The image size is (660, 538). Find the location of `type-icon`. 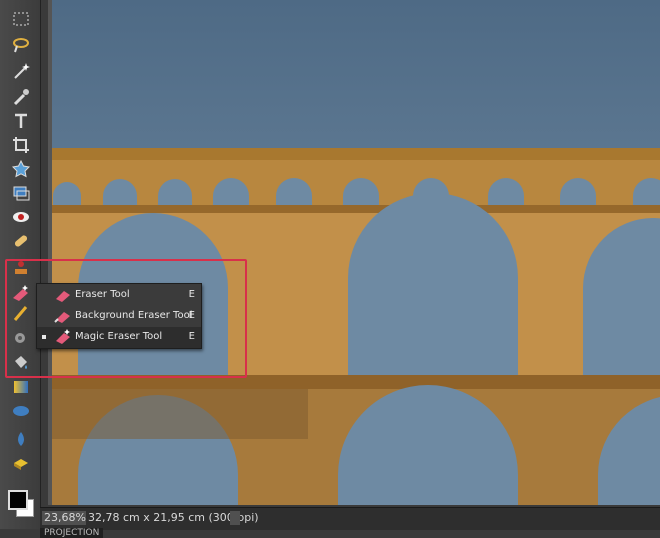

type-icon is located at coordinates (21, 121).